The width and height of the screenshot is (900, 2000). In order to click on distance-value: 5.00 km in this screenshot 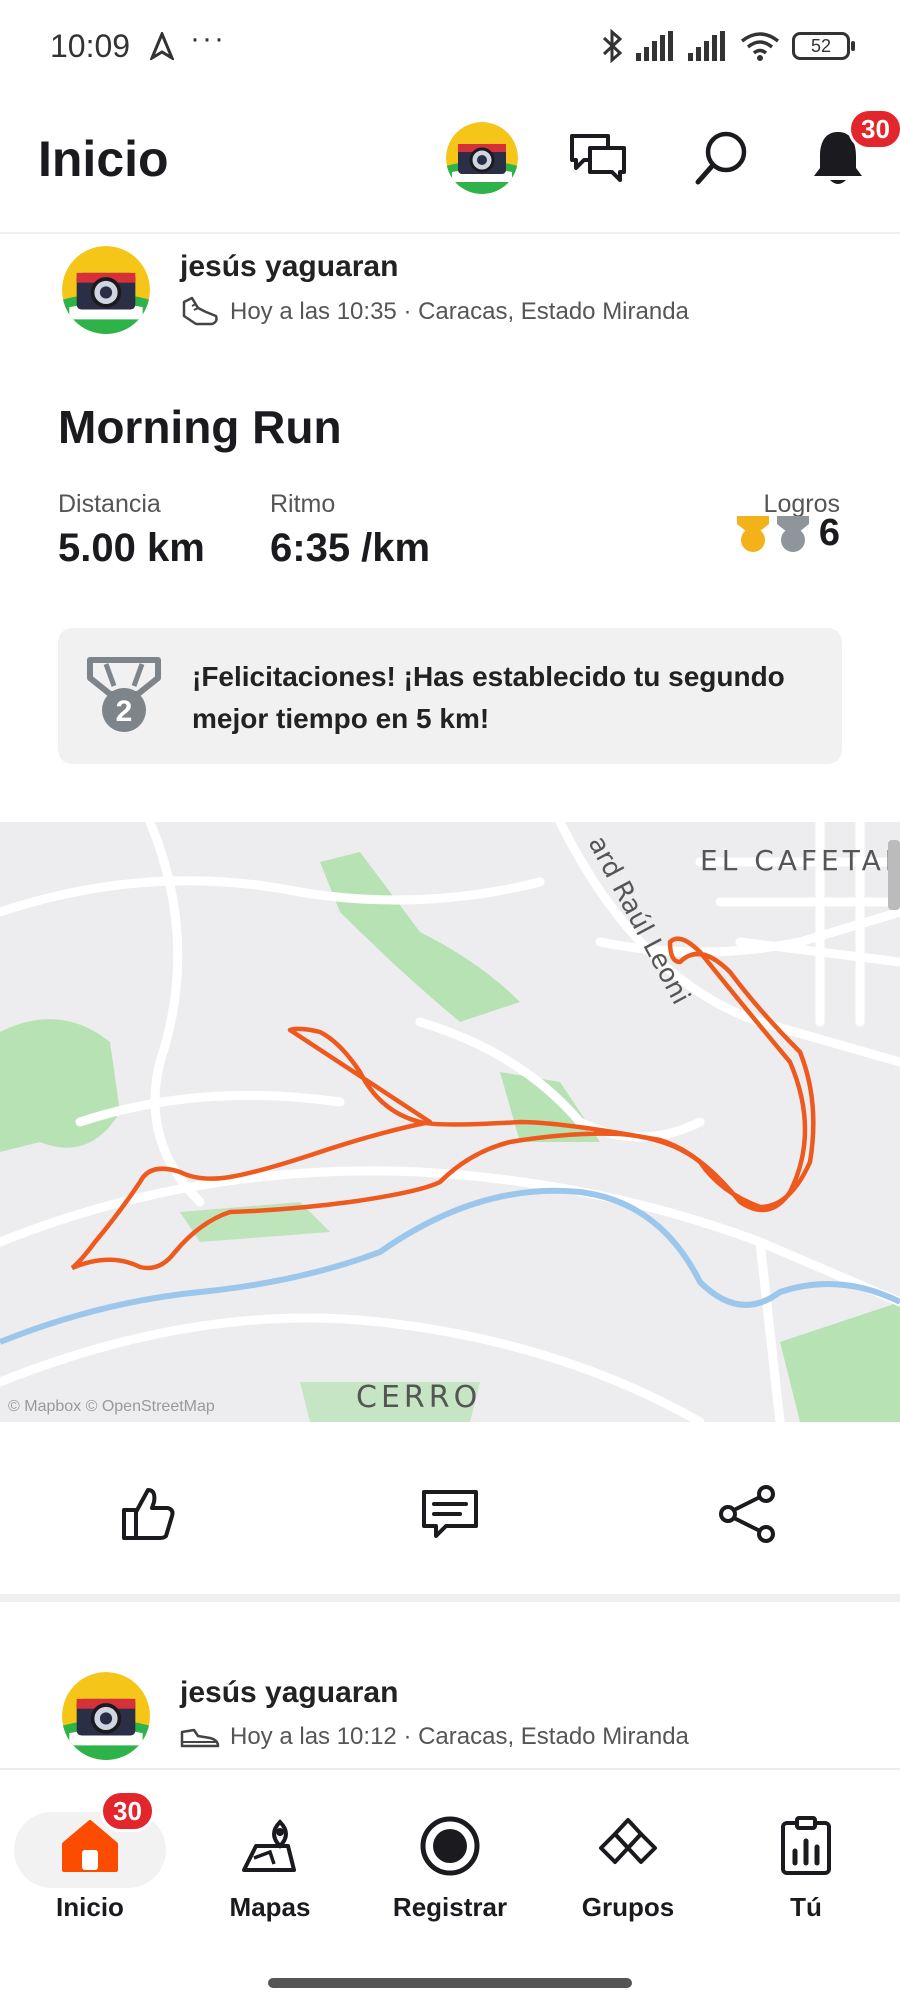, I will do `click(131, 548)`.